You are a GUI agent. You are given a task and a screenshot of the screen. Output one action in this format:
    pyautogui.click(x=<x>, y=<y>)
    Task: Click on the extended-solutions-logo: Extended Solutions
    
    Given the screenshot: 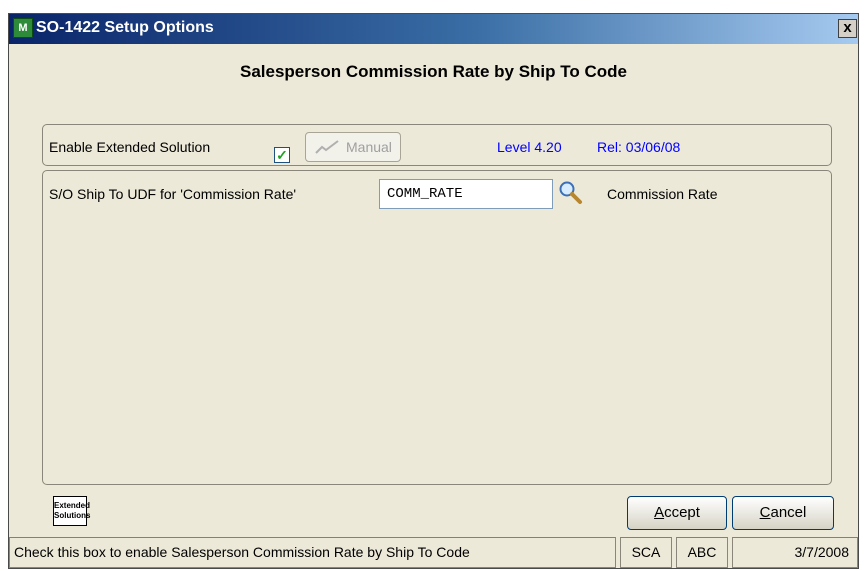 What is the action you would take?
    pyautogui.click(x=72, y=511)
    